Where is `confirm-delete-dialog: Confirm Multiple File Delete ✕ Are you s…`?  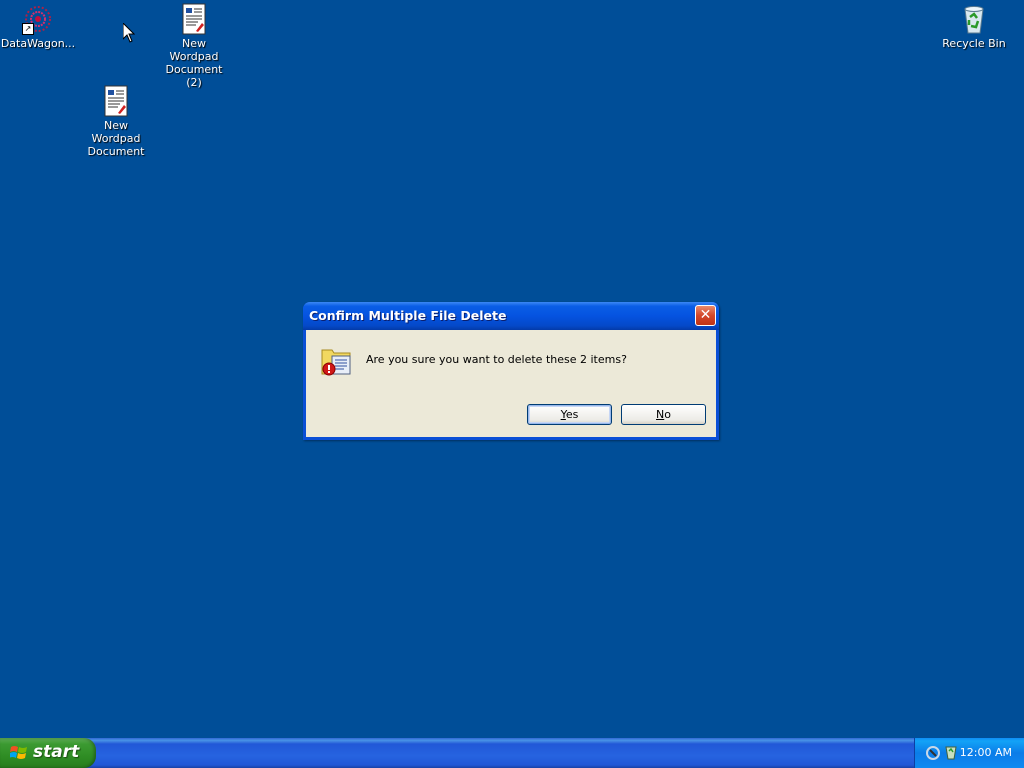
confirm-delete-dialog: Confirm Multiple File Delete ✕ Are you s… is located at coordinates (511, 371).